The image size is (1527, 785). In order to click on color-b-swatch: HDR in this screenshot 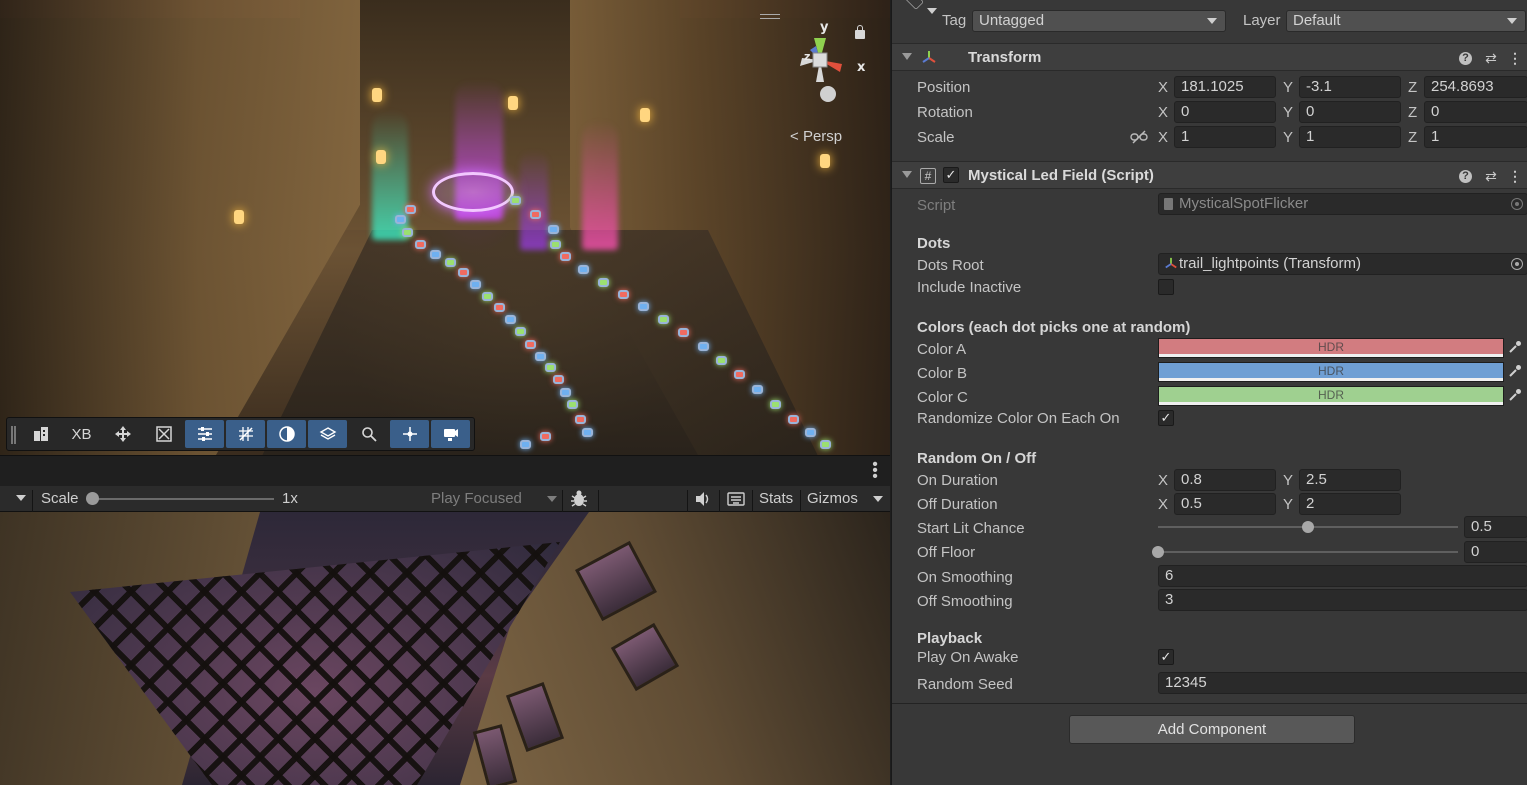, I will do `click(1331, 372)`.